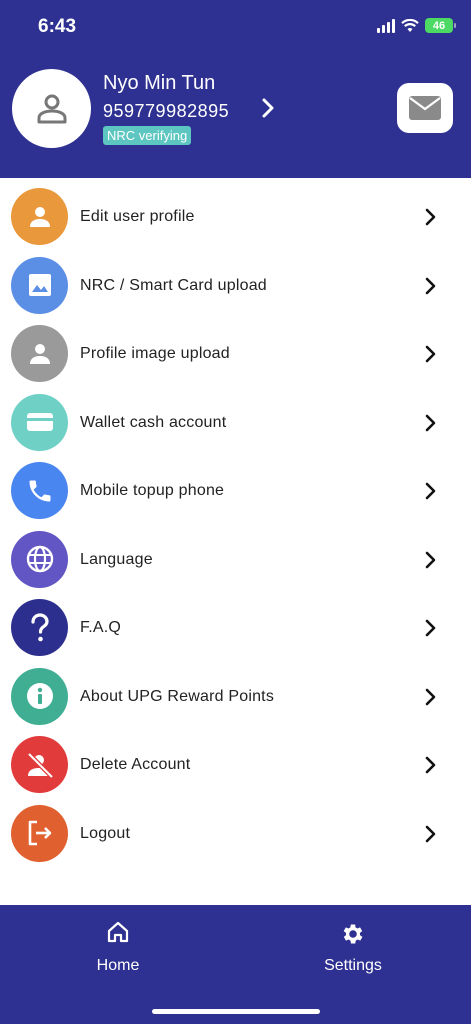  I want to click on menu-label: NRC / Smart Card upload, so click(173, 285).